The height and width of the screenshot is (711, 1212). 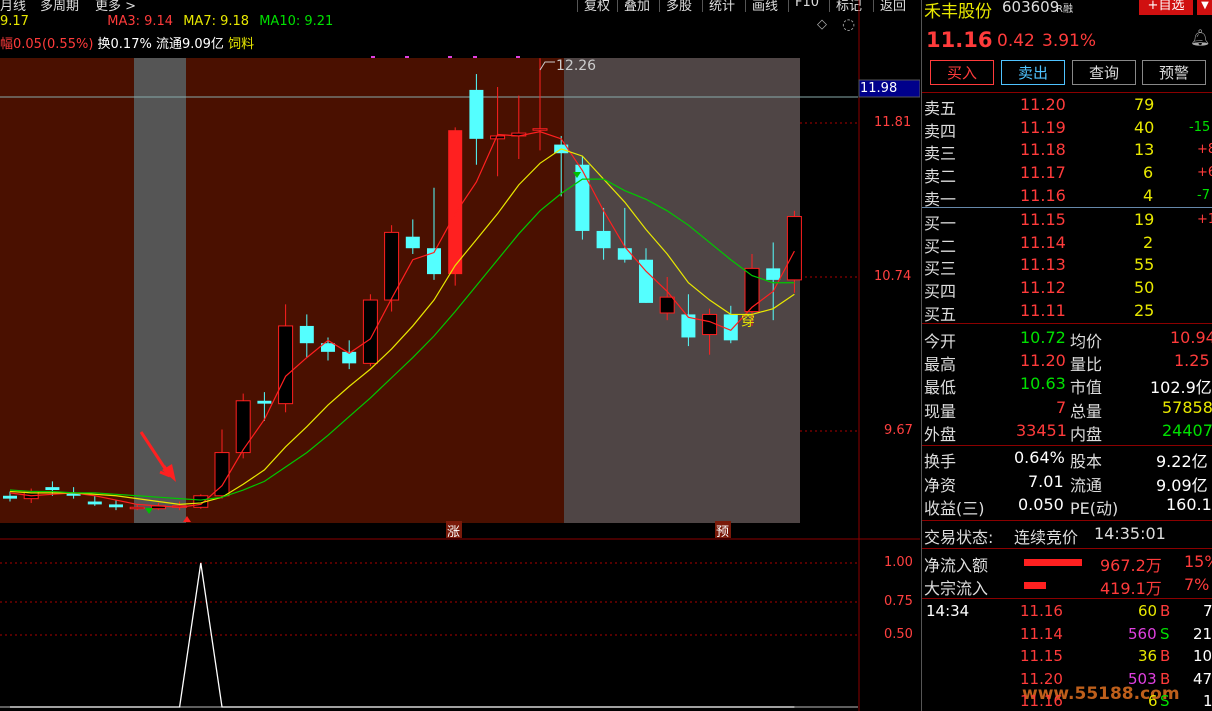 What do you see at coordinates (1202, 656) in the screenshot?
I see `tick-count: 10` at bounding box center [1202, 656].